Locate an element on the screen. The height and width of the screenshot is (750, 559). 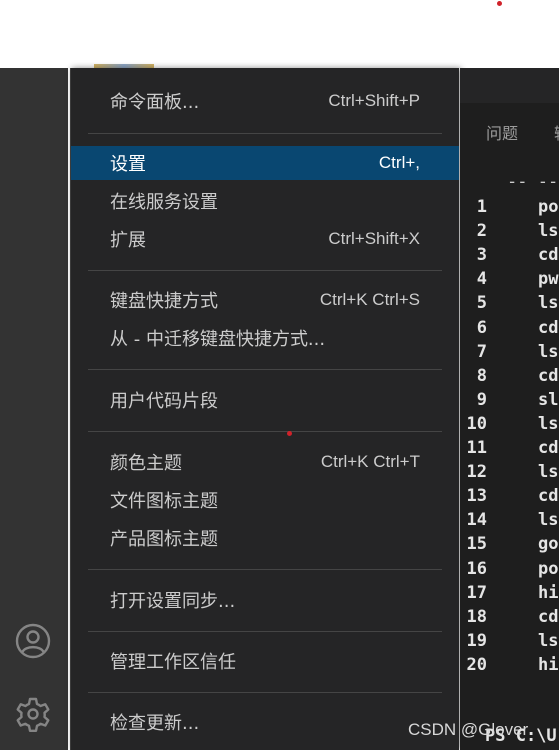
history-command: sl is located at coordinates (548, 399).